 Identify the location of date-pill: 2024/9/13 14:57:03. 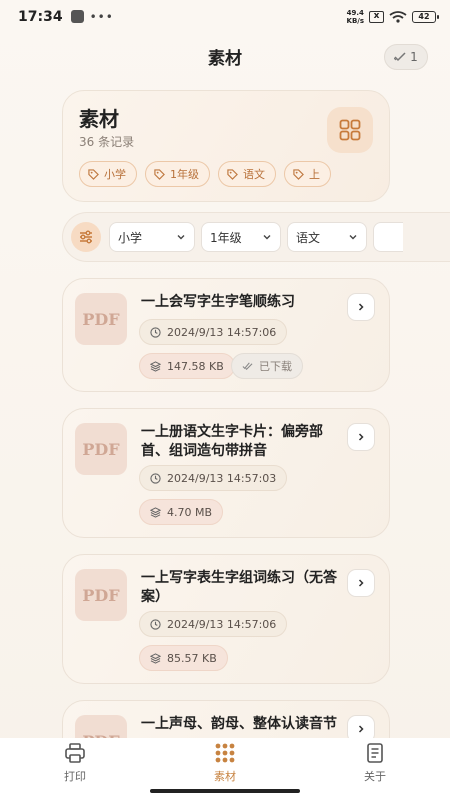
(213, 478).